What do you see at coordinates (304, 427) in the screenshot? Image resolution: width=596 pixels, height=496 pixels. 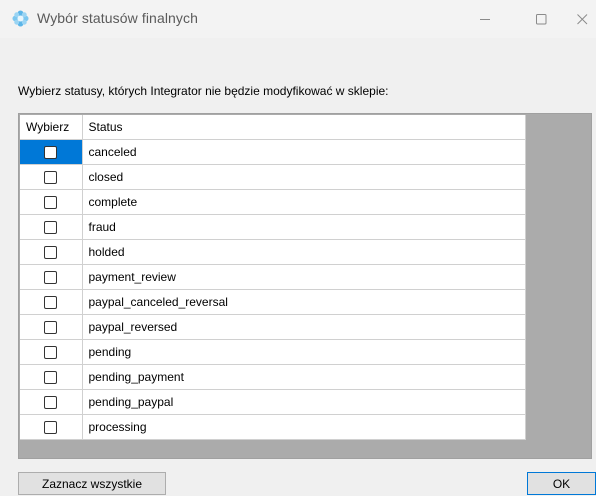 I see `status-cell: processing` at bounding box center [304, 427].